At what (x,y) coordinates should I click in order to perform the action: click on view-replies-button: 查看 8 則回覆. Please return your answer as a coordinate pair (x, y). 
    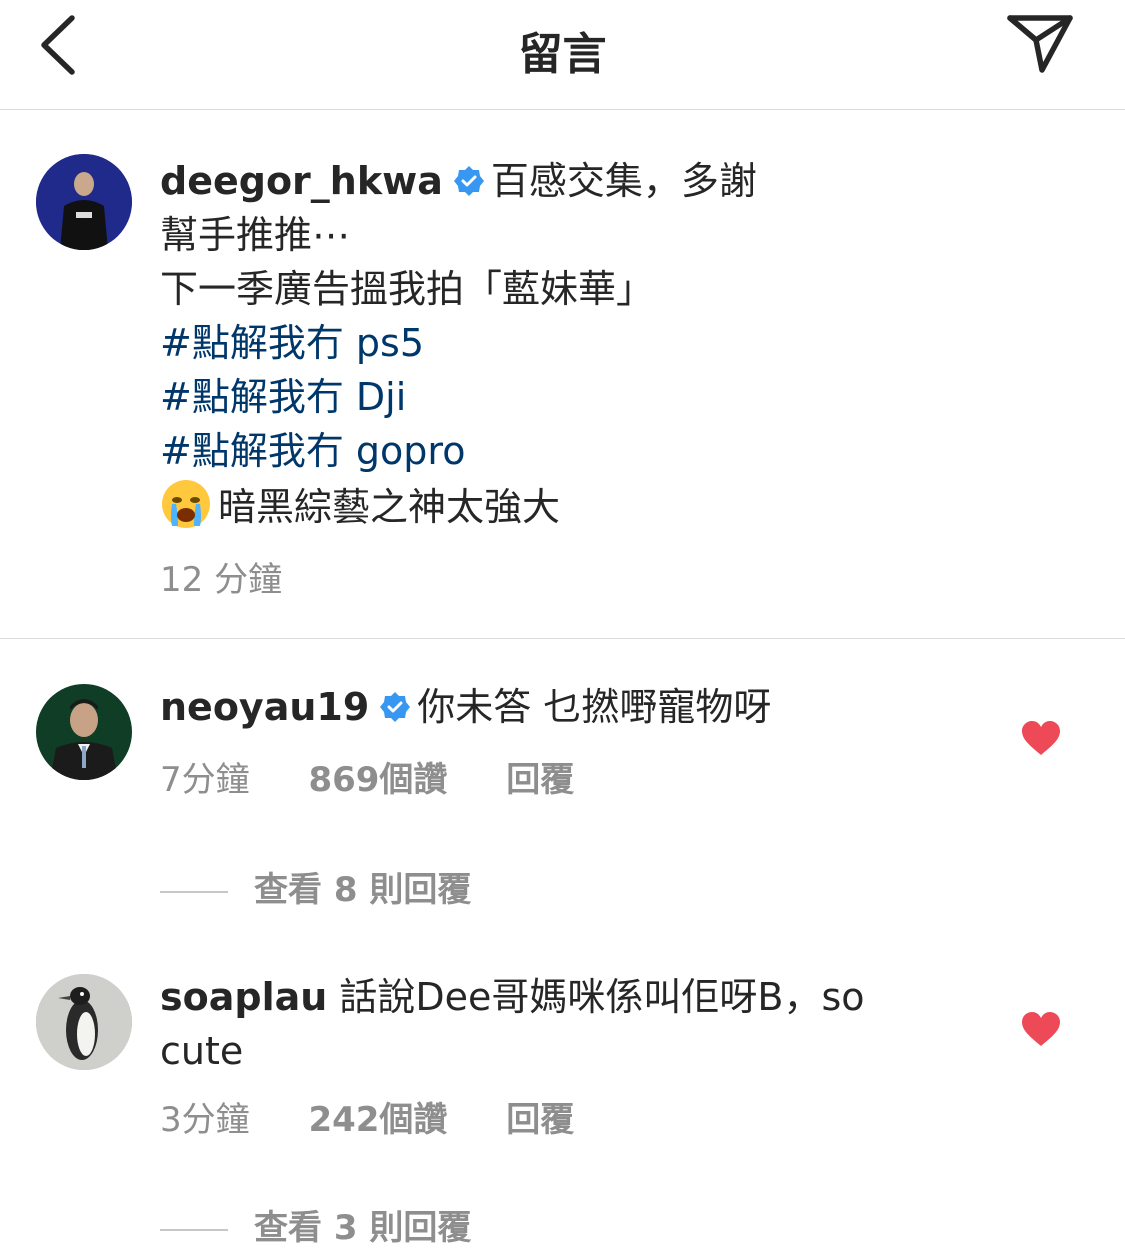
    Looking at the image, I should click on (315, 887).